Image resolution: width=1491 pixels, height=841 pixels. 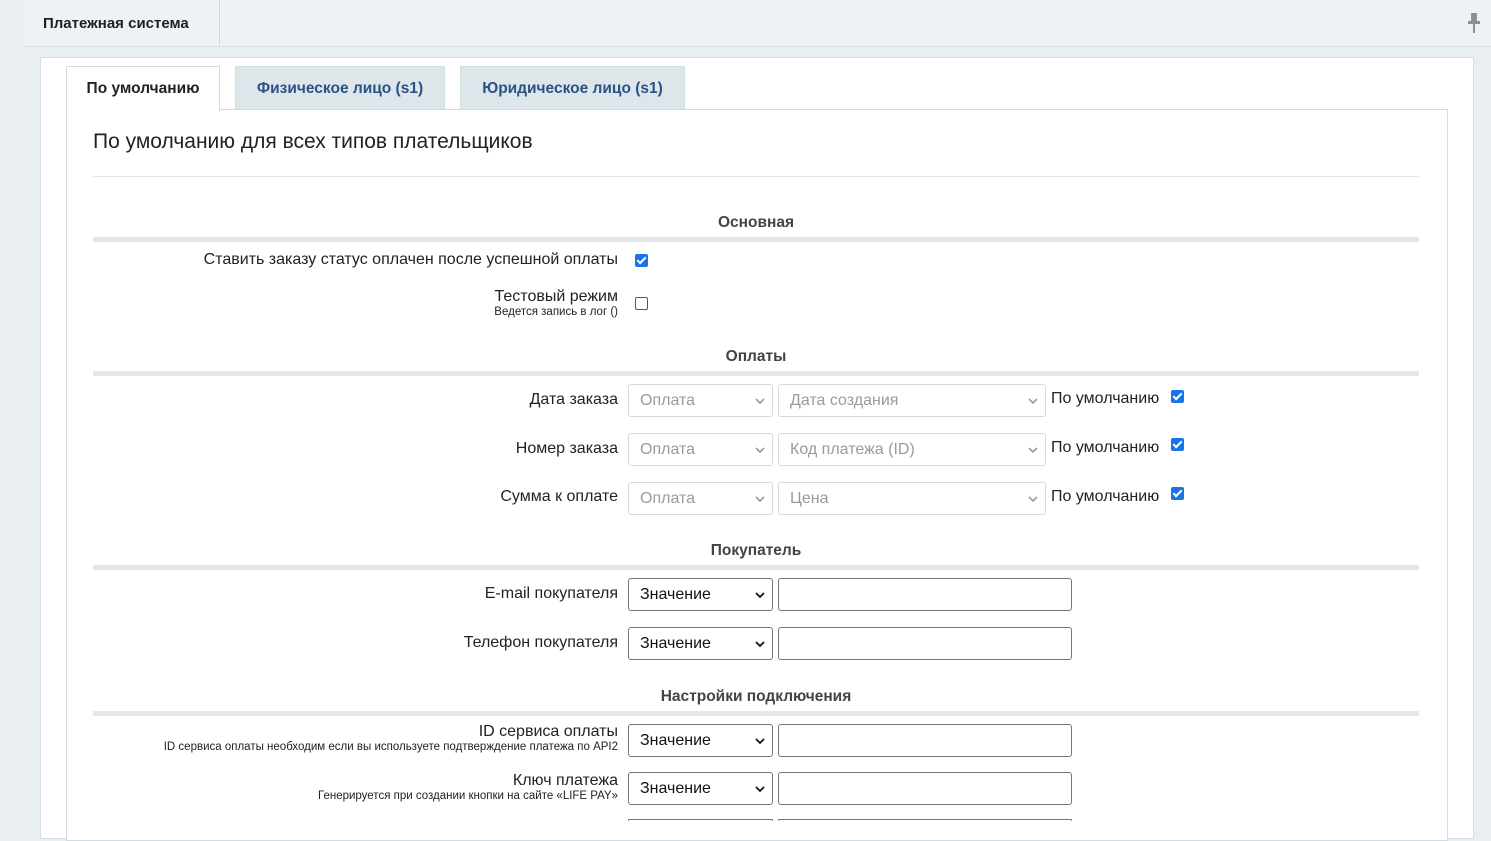 What do you see at coordinates (641, 260) in the screenshot?
I see `paid-status-checkbox` at bounding box center [641, 260].